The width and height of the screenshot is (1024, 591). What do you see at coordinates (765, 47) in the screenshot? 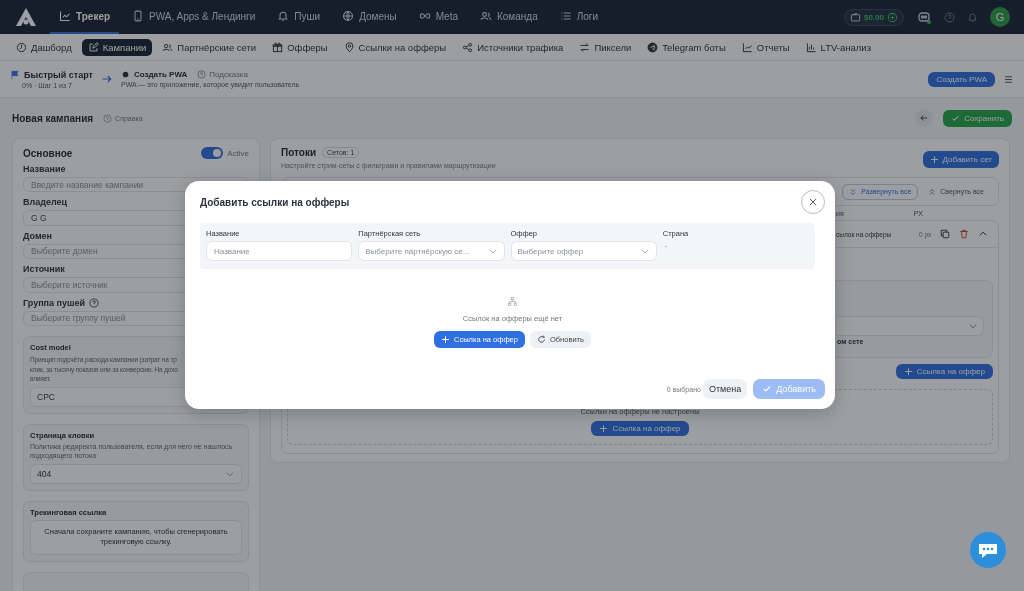
I see `section-tab: Отчеты` at bounding box center [765, 47].